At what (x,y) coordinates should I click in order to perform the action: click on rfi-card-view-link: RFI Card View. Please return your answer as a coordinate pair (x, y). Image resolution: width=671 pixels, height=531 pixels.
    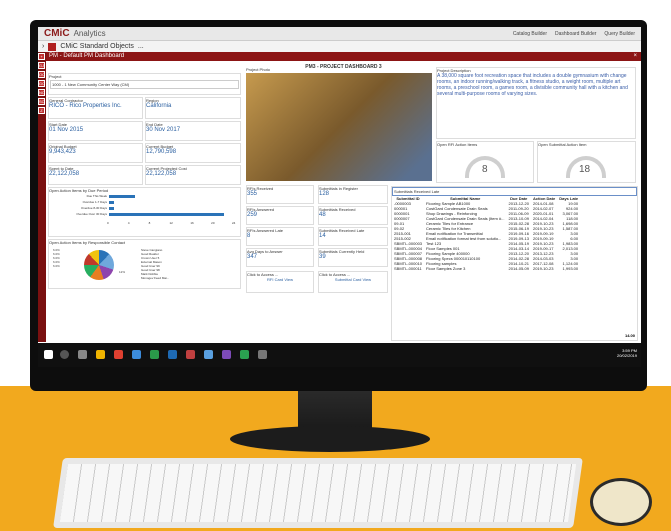
    Looking at the image, I should click on (280, 279).